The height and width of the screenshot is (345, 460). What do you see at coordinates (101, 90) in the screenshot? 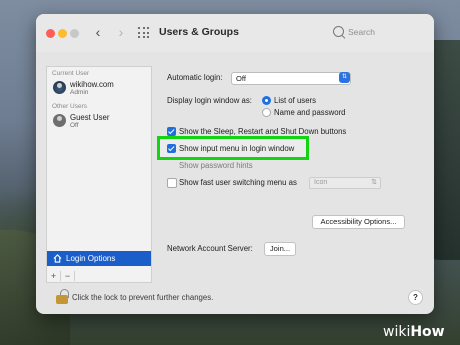
I see `sidebar-item-current-user: wikihow.com Admin` at bounding box center [101, 90].